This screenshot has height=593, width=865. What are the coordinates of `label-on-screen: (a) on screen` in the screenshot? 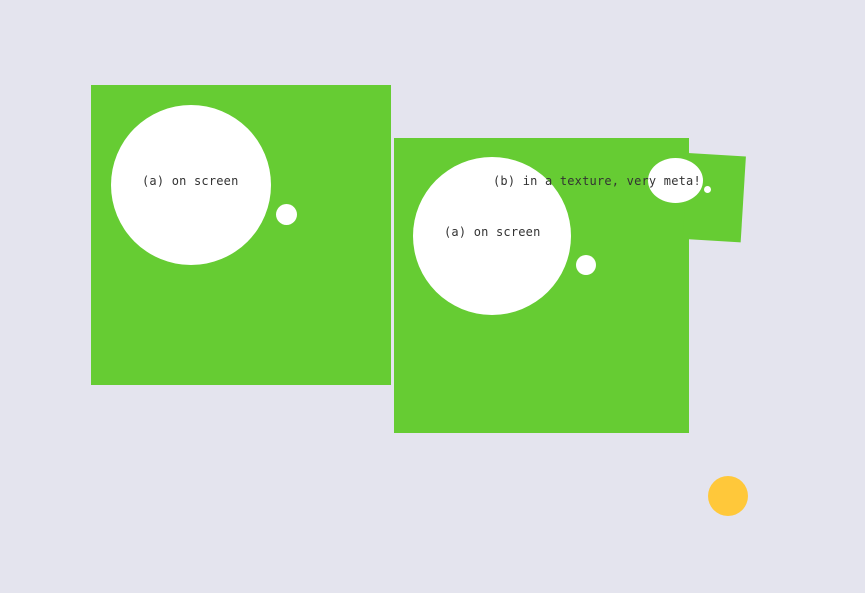 It's located at (190, 181).